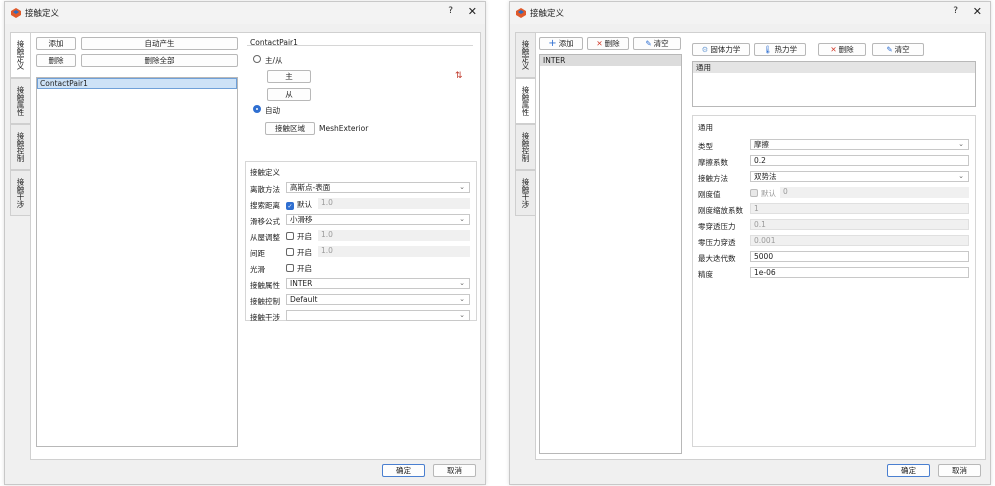 This screenshot has height=486, width=995. I want to click on search-distance-default: ✓ 默认, so click(299, 204).